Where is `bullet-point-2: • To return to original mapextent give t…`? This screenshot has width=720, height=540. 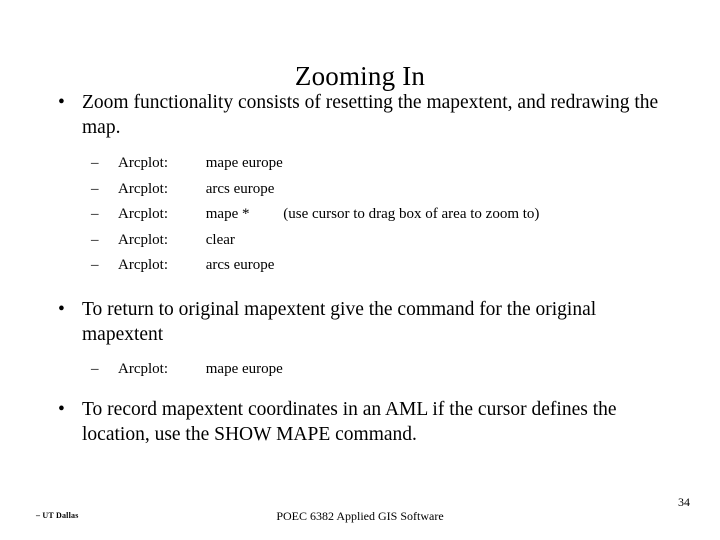 bullet-point-2: • To return to original mapextent give t… is located at coordinates (360, 322).